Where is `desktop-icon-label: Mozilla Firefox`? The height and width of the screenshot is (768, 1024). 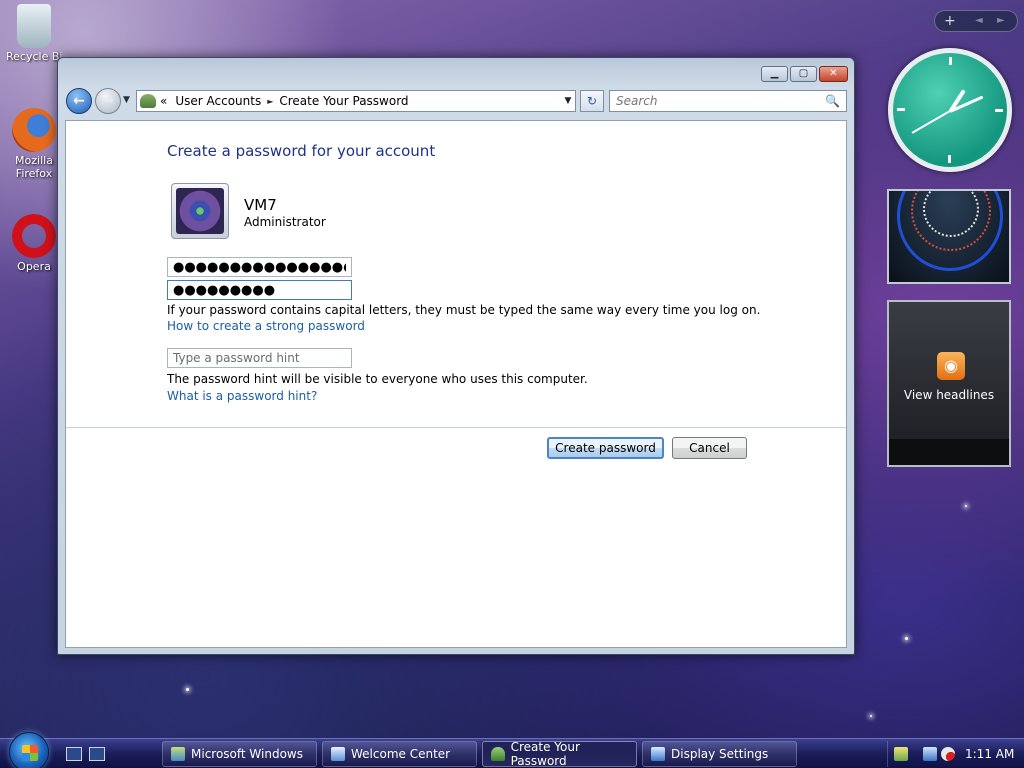
desktop-icon-label: Mozilla Firefox is located at coordinates (34, 167).